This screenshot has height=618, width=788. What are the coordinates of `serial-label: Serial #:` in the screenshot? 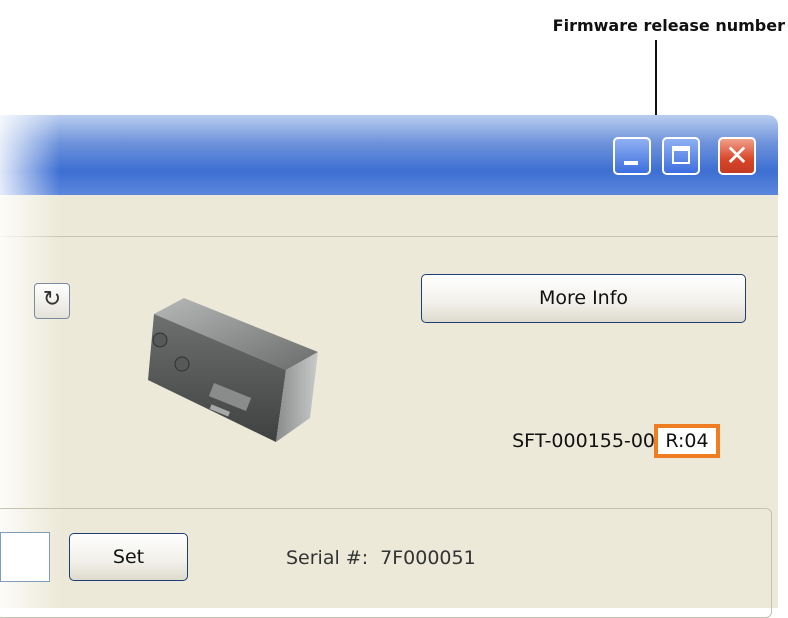 It's located at (327, 558).